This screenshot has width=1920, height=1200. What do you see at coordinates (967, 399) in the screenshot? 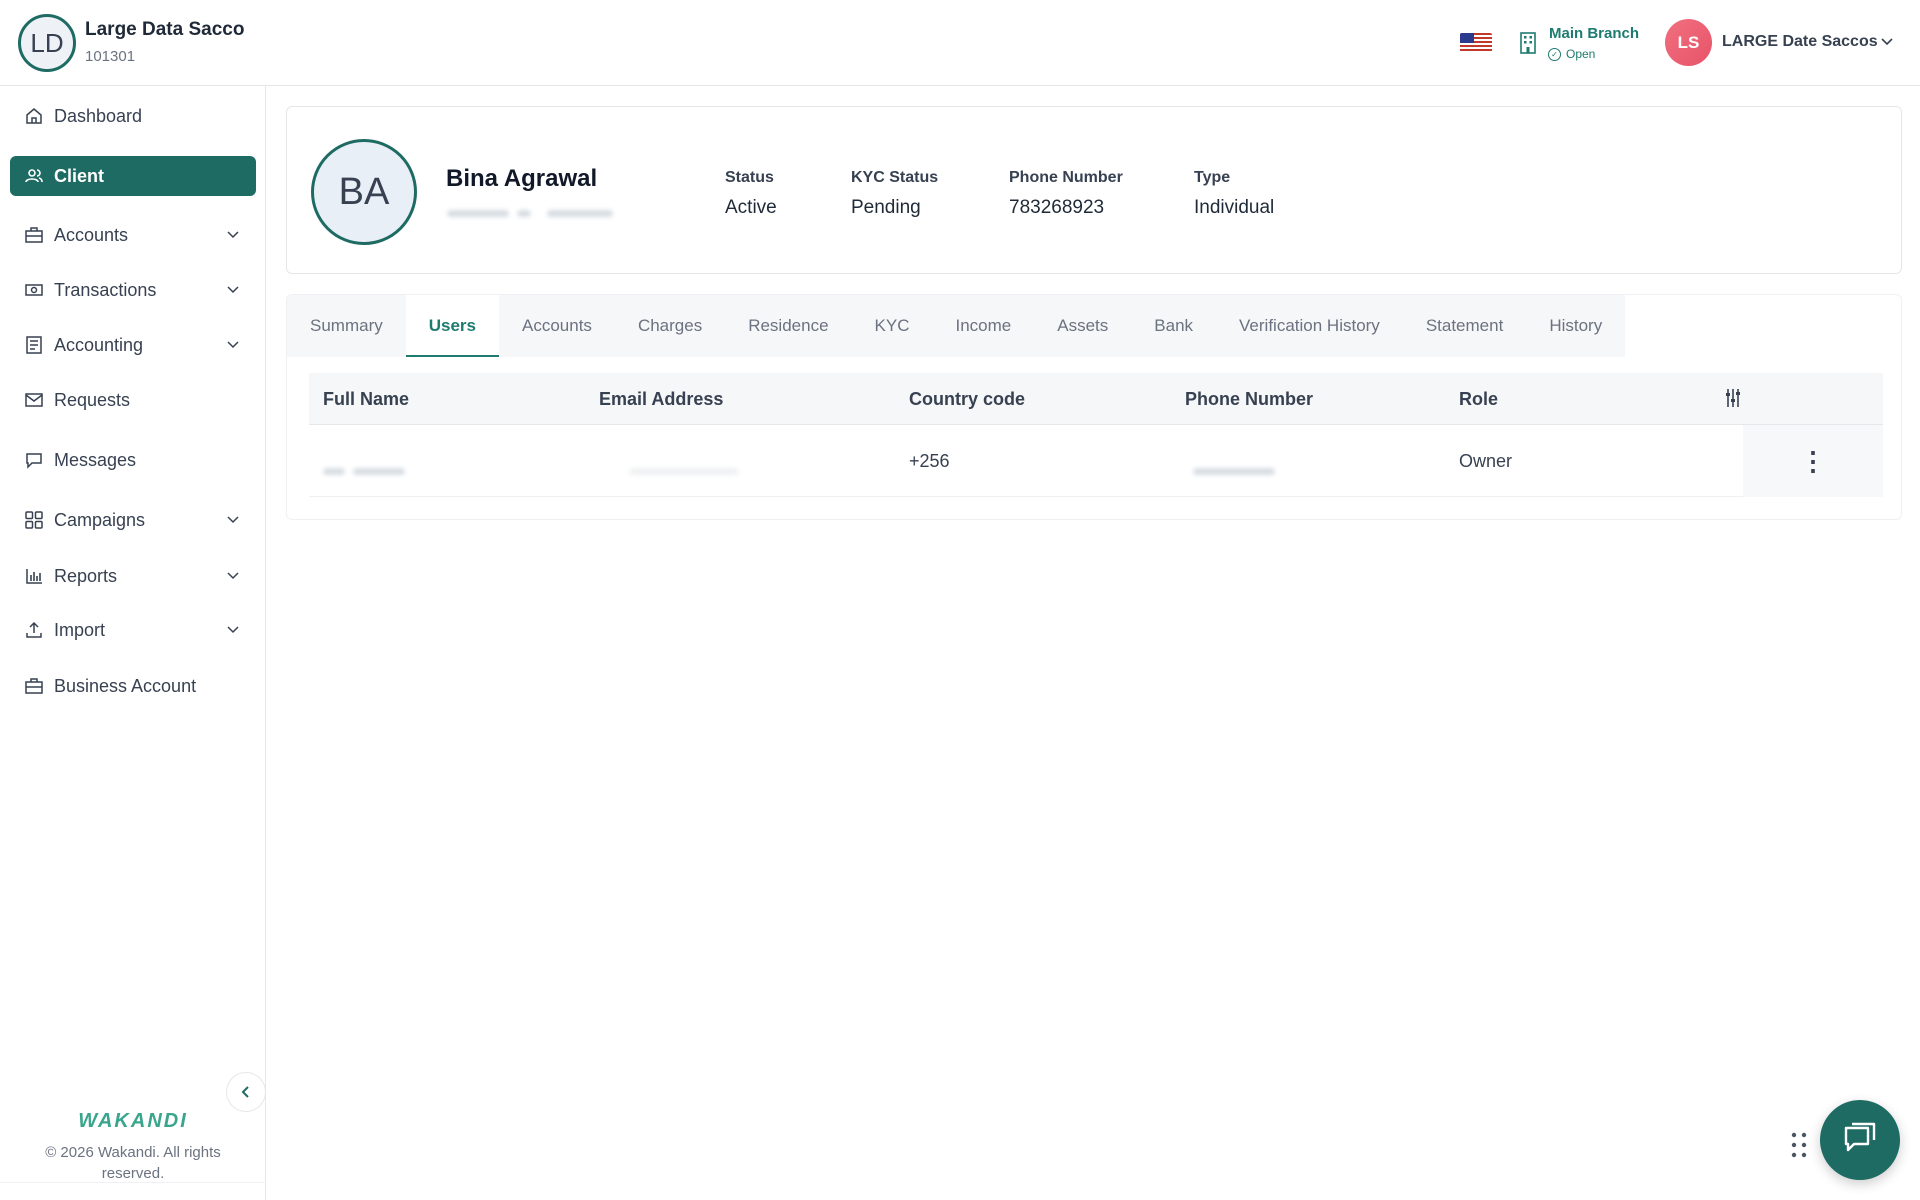
I see `column-country-code: Country code` at bounding box center [967, 399].